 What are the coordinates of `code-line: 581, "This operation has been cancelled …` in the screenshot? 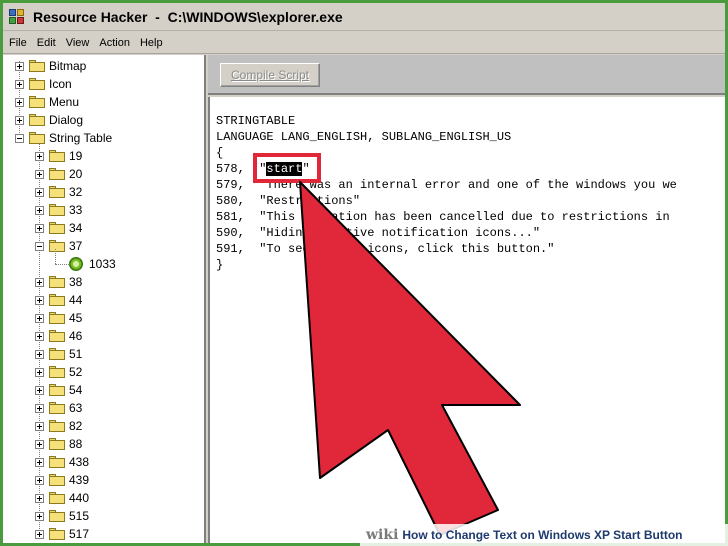 It's located at (443, 217).